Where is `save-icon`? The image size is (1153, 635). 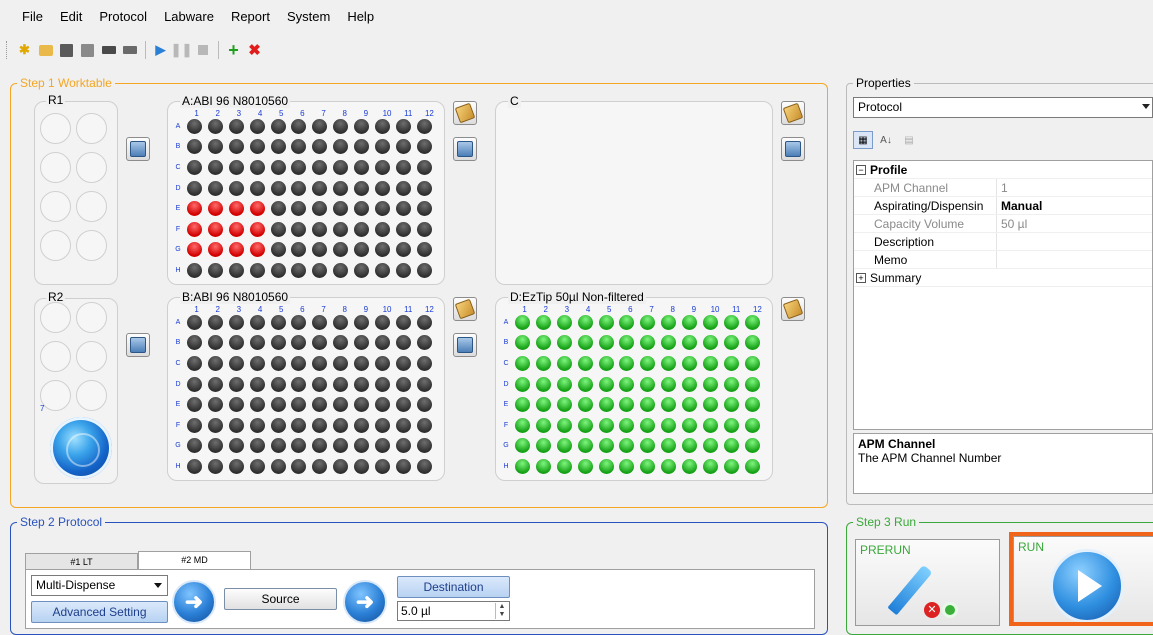 save-icon is located at coordinates (66, 50).